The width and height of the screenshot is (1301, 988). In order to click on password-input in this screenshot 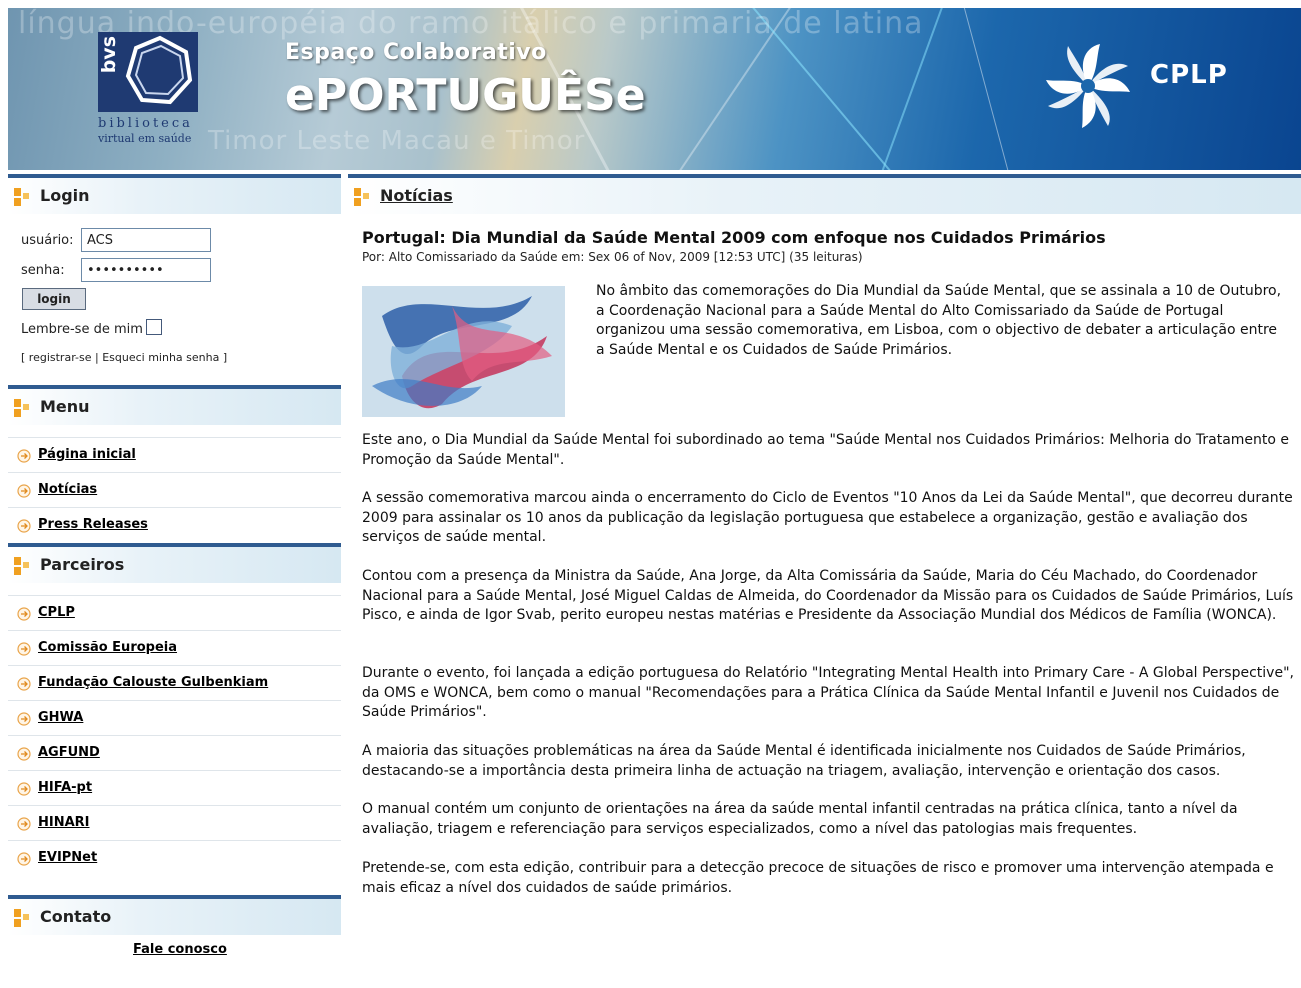, I will do `click(146, 270)`.